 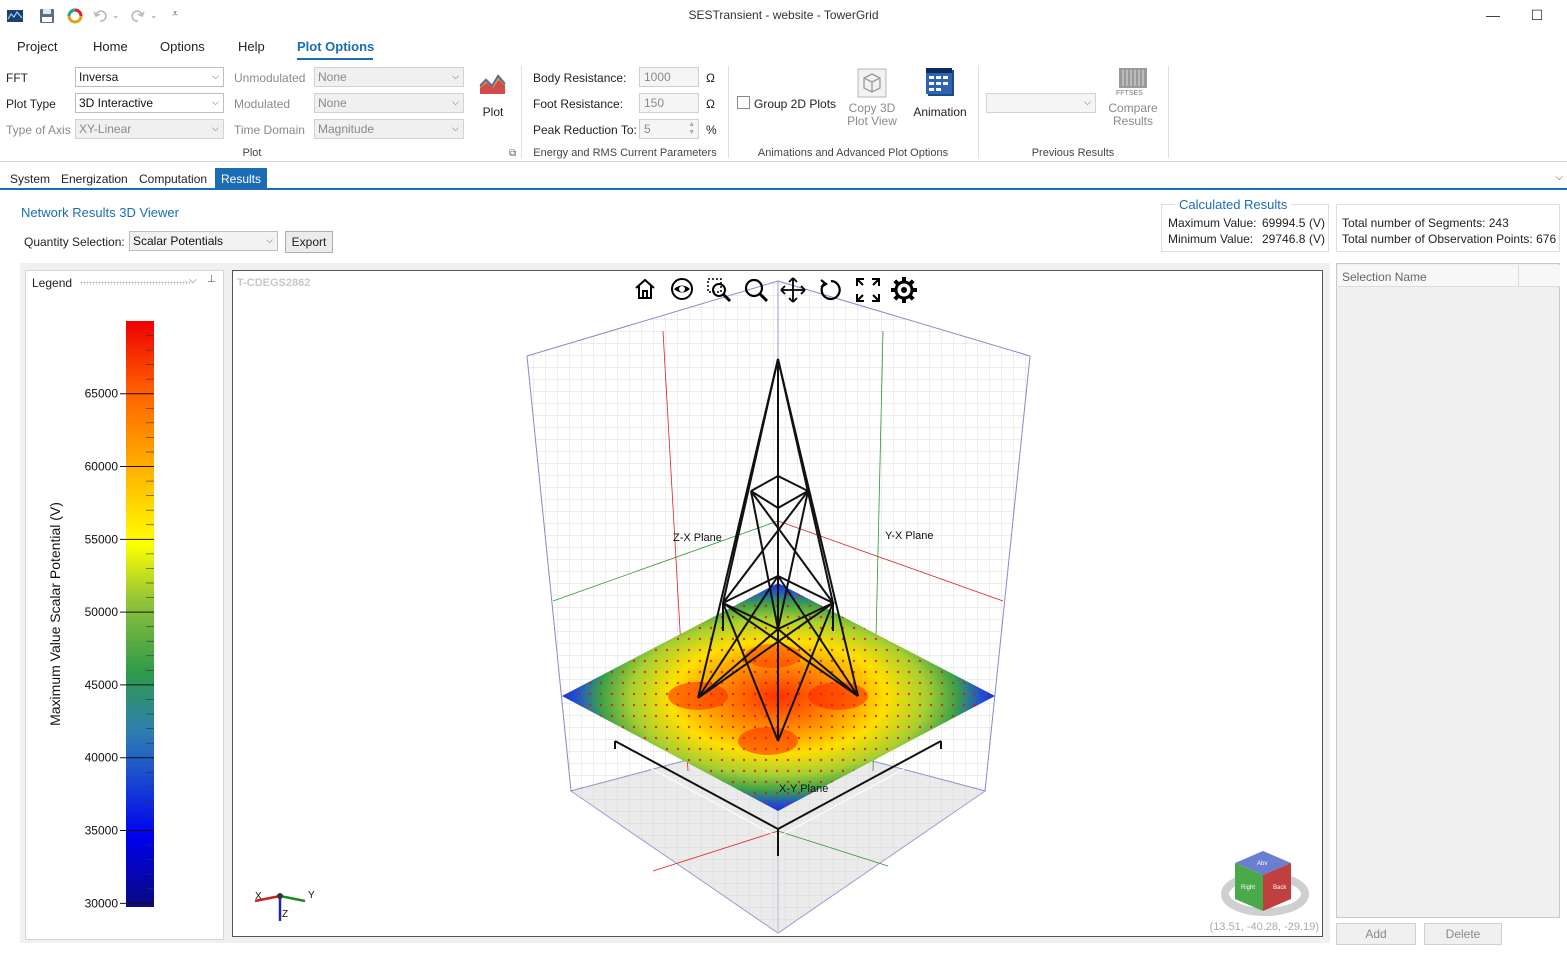 I want to click on selection-name-column: Selection Name, so click(x=1384, y=277).